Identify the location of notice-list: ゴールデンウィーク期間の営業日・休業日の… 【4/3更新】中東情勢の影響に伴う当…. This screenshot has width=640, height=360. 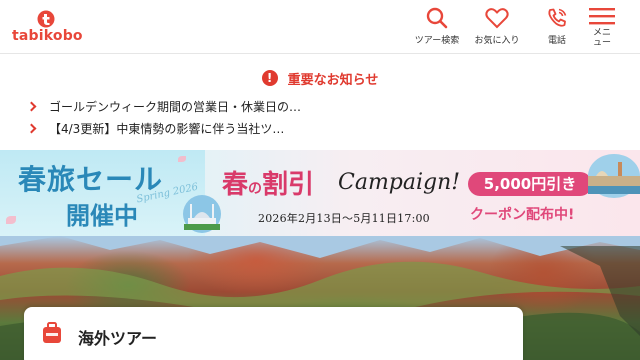
(164, 117).